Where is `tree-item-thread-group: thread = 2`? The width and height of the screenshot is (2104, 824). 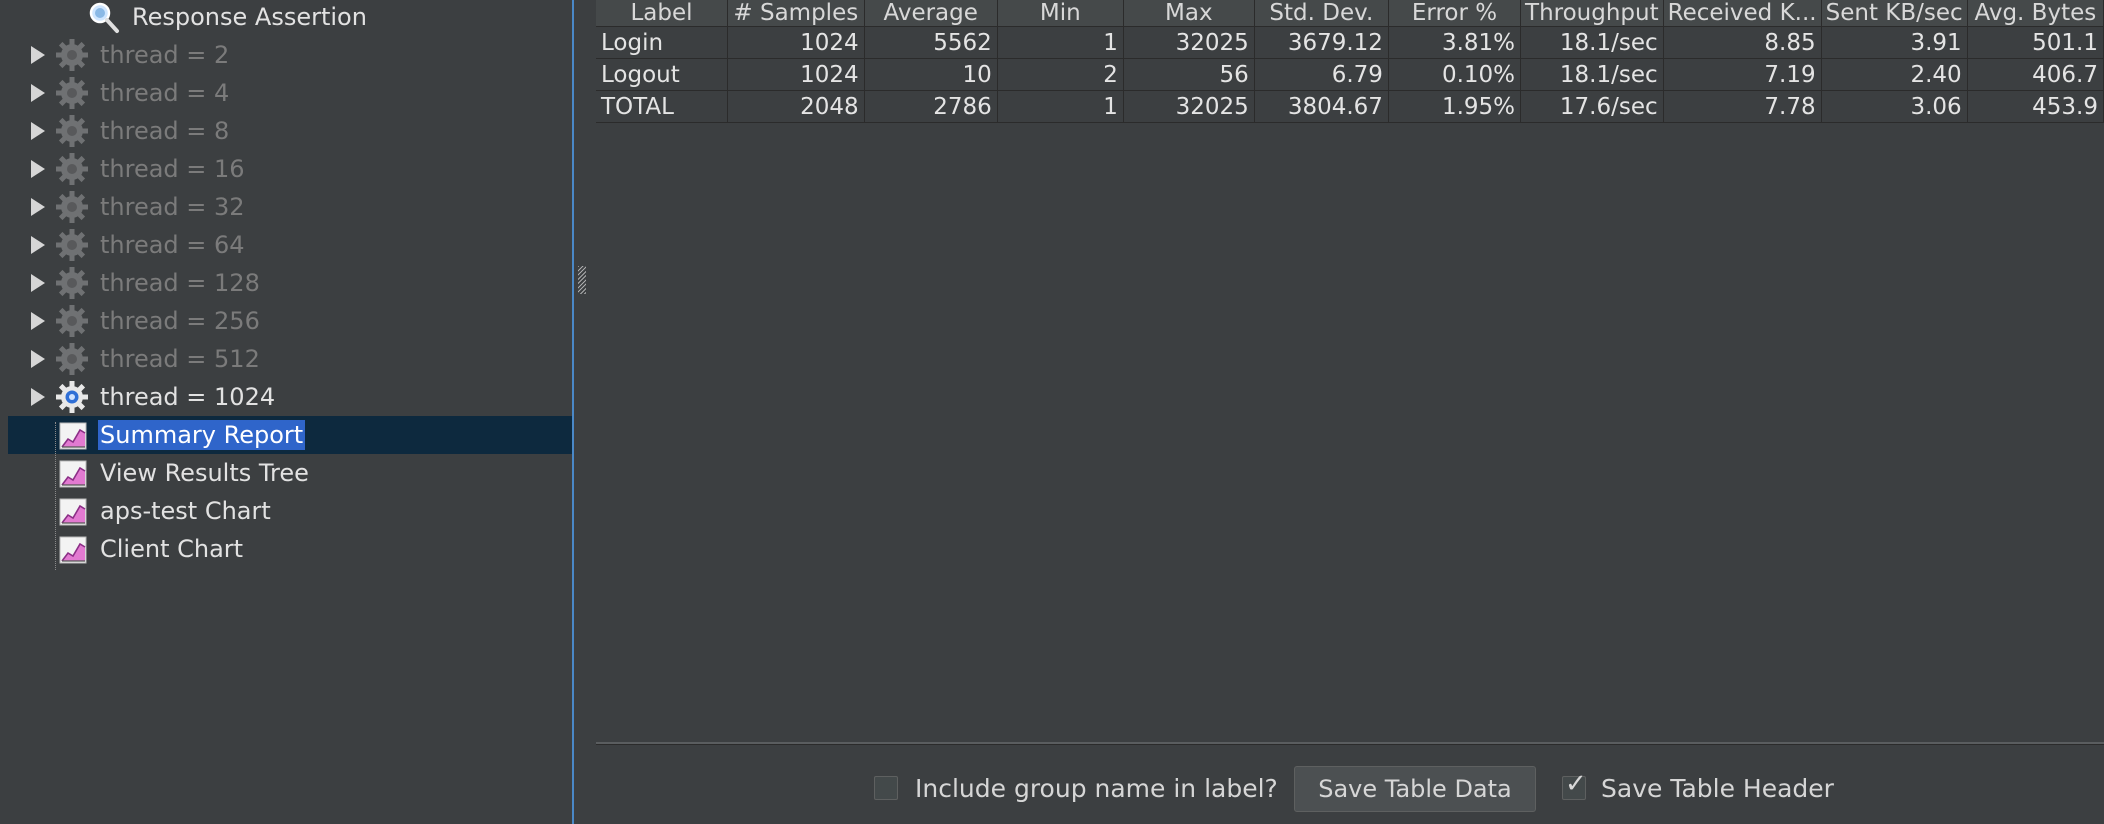 tree-item-thread-group: thread = 2 is located at coordinates (286, 55).